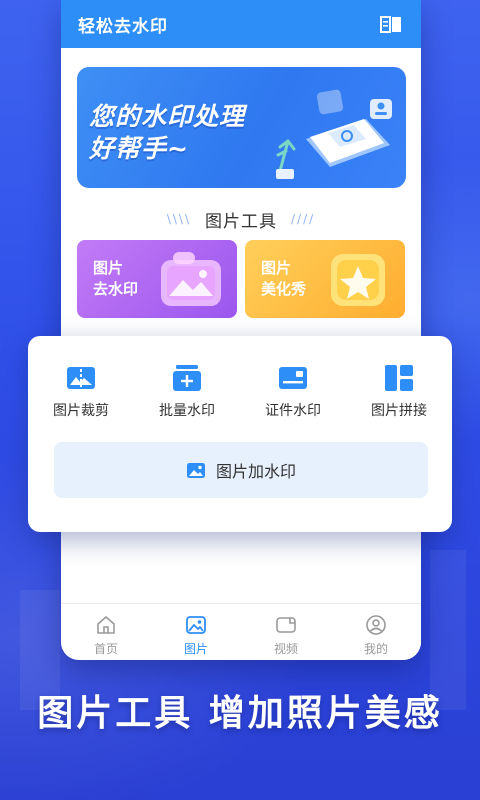  I want to click on crop-image-icon, so click(81, 378).